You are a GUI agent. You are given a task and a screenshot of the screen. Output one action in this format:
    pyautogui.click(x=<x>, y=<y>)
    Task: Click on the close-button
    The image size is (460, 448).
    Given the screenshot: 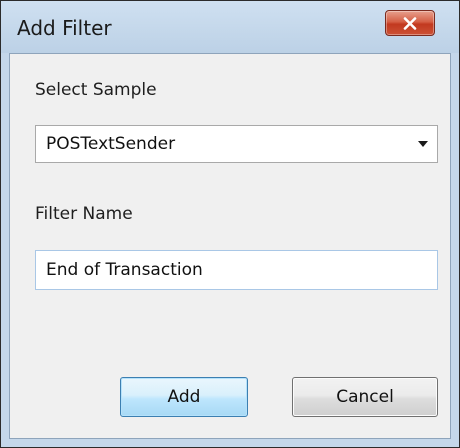 What is the action you would take?
    pyautogui.click(x=410, y=23)
    